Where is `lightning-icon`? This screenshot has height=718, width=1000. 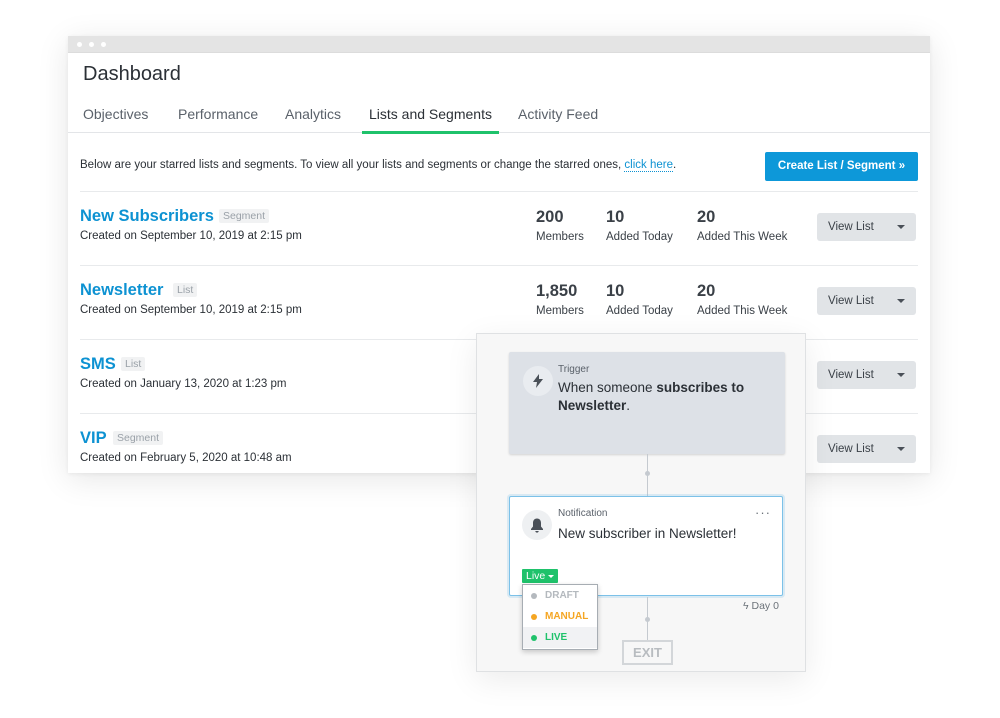
lightning-icon is located at coordinates (538, 381).